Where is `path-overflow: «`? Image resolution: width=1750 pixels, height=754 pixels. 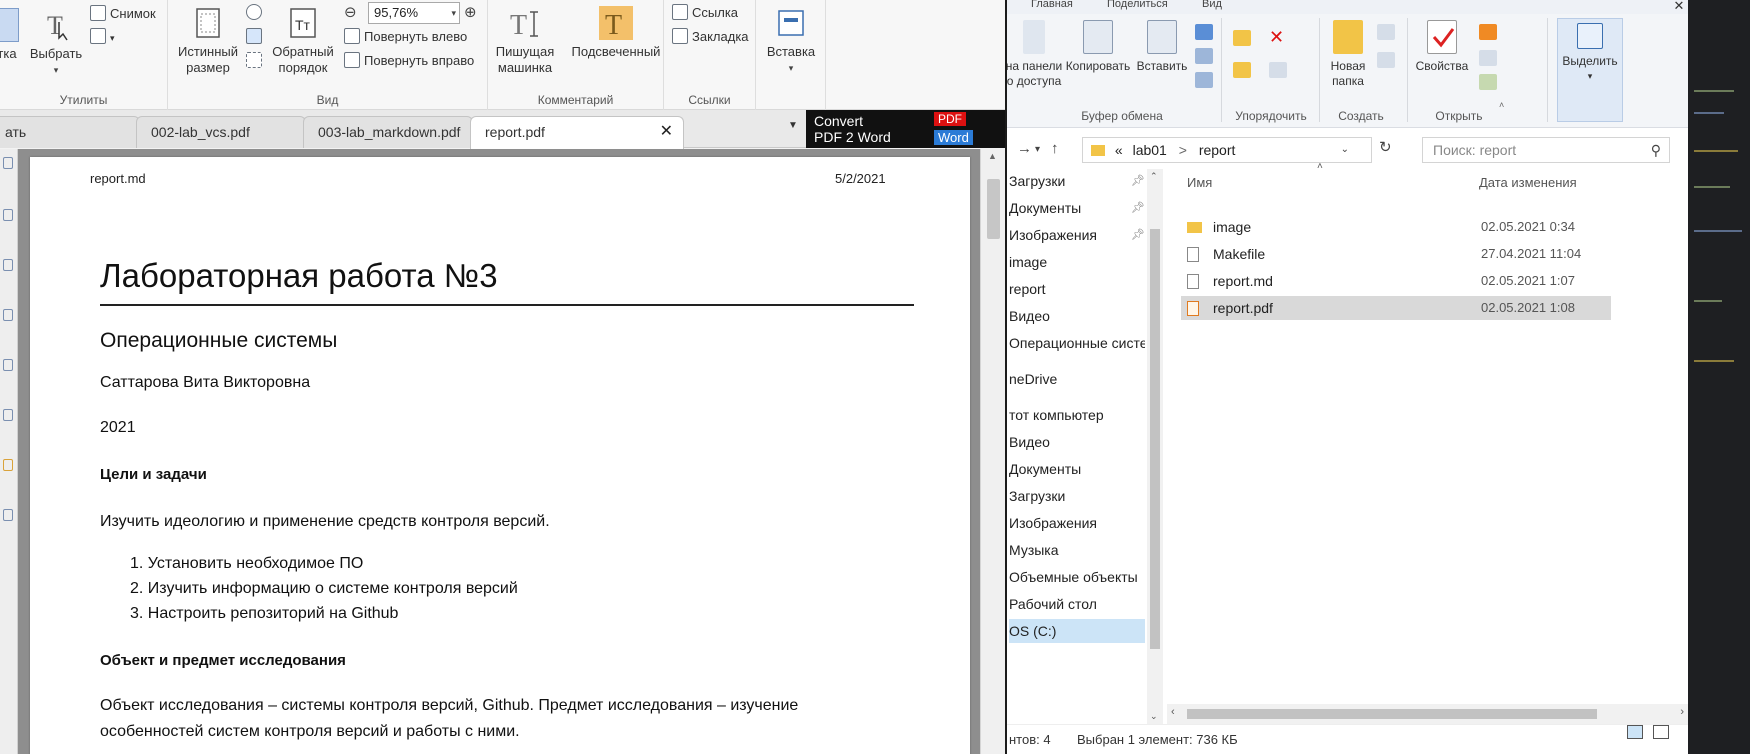
path-overflow: « is located at coordinates (1119, 150).